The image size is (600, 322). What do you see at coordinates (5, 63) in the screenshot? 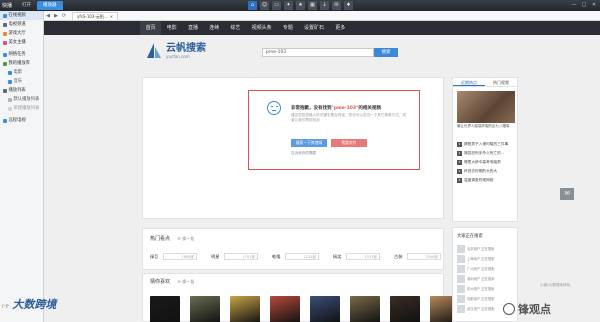
I see `library-icon` at bounding box center [5, 63].